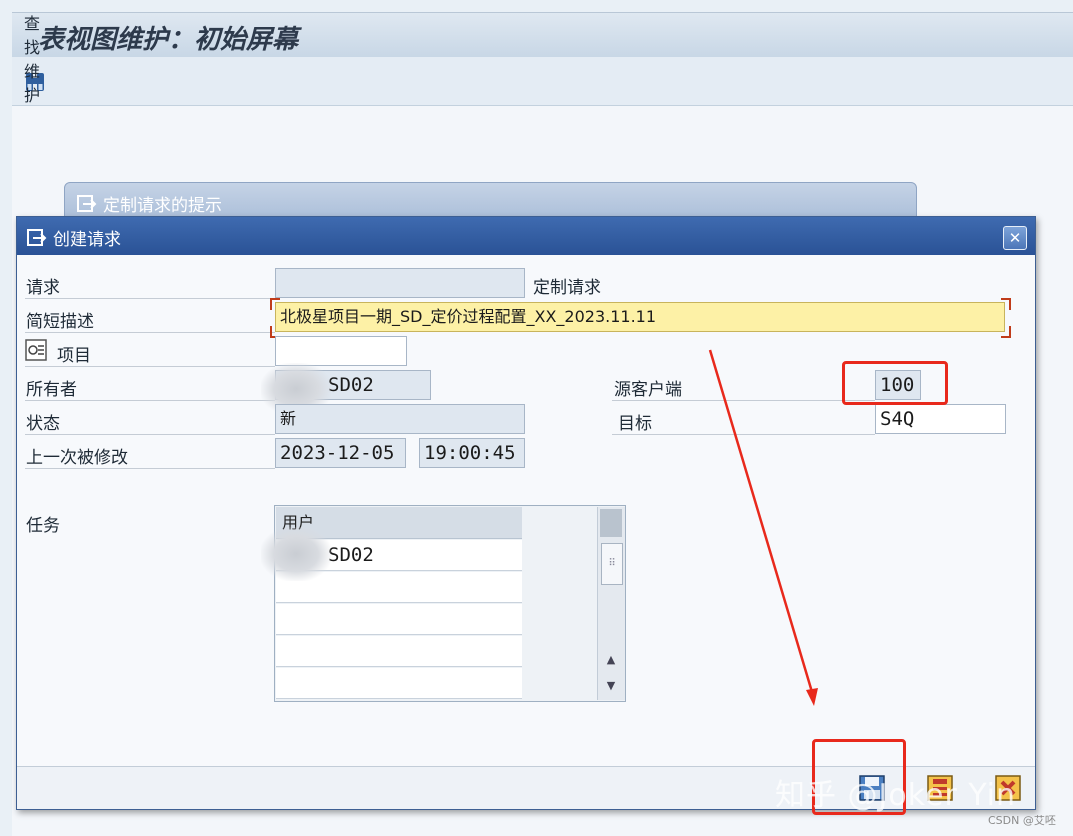 The image size is (1073, 836). Describe the element at coordinates (1022, 820) in the screenshot. I see `watermark-small: CSDN @艾呸` at that location.